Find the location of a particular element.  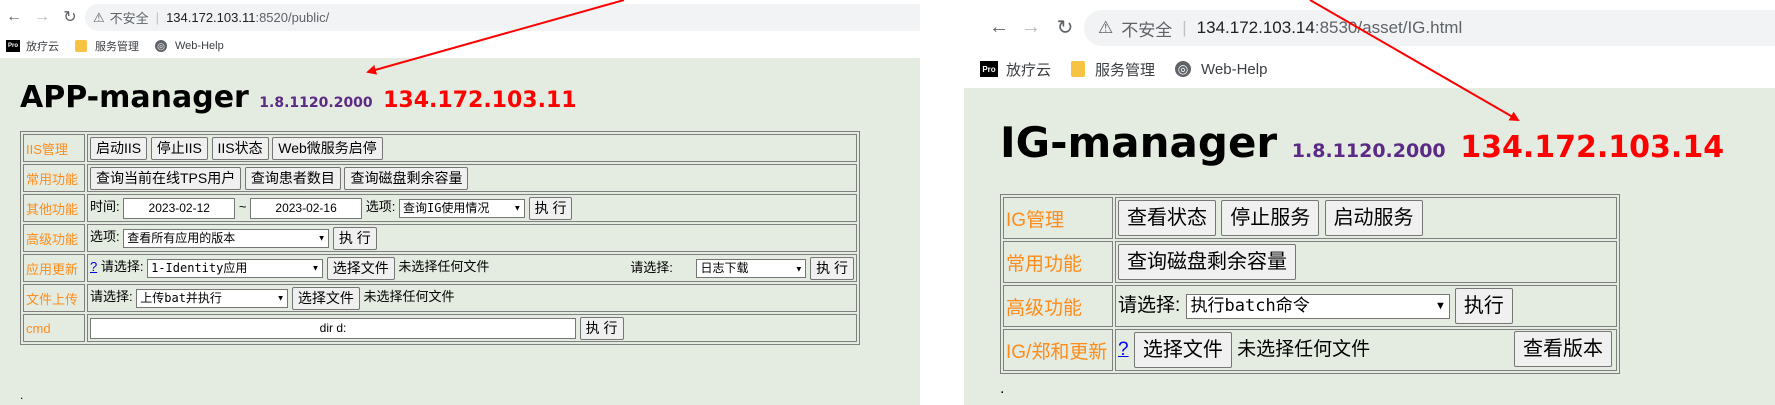

row-label-iis: IIS管理 is located at coordinates (54, 148).